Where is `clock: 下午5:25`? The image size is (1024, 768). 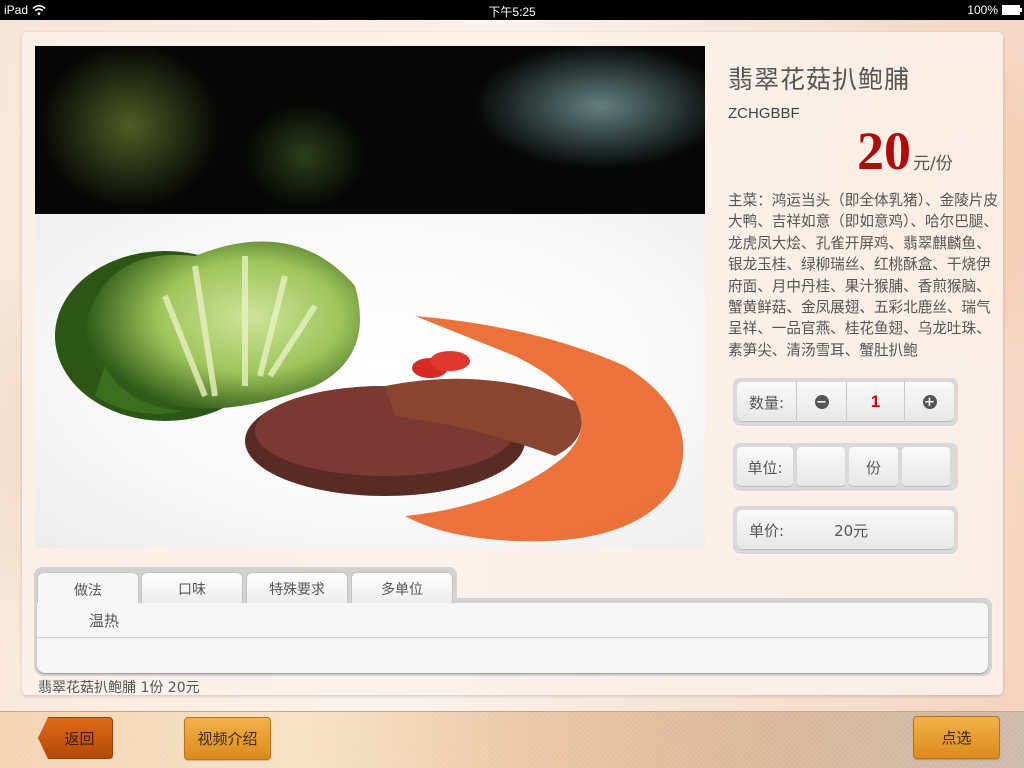 clock: 下午5:25 is located at coordinates (512, 12).